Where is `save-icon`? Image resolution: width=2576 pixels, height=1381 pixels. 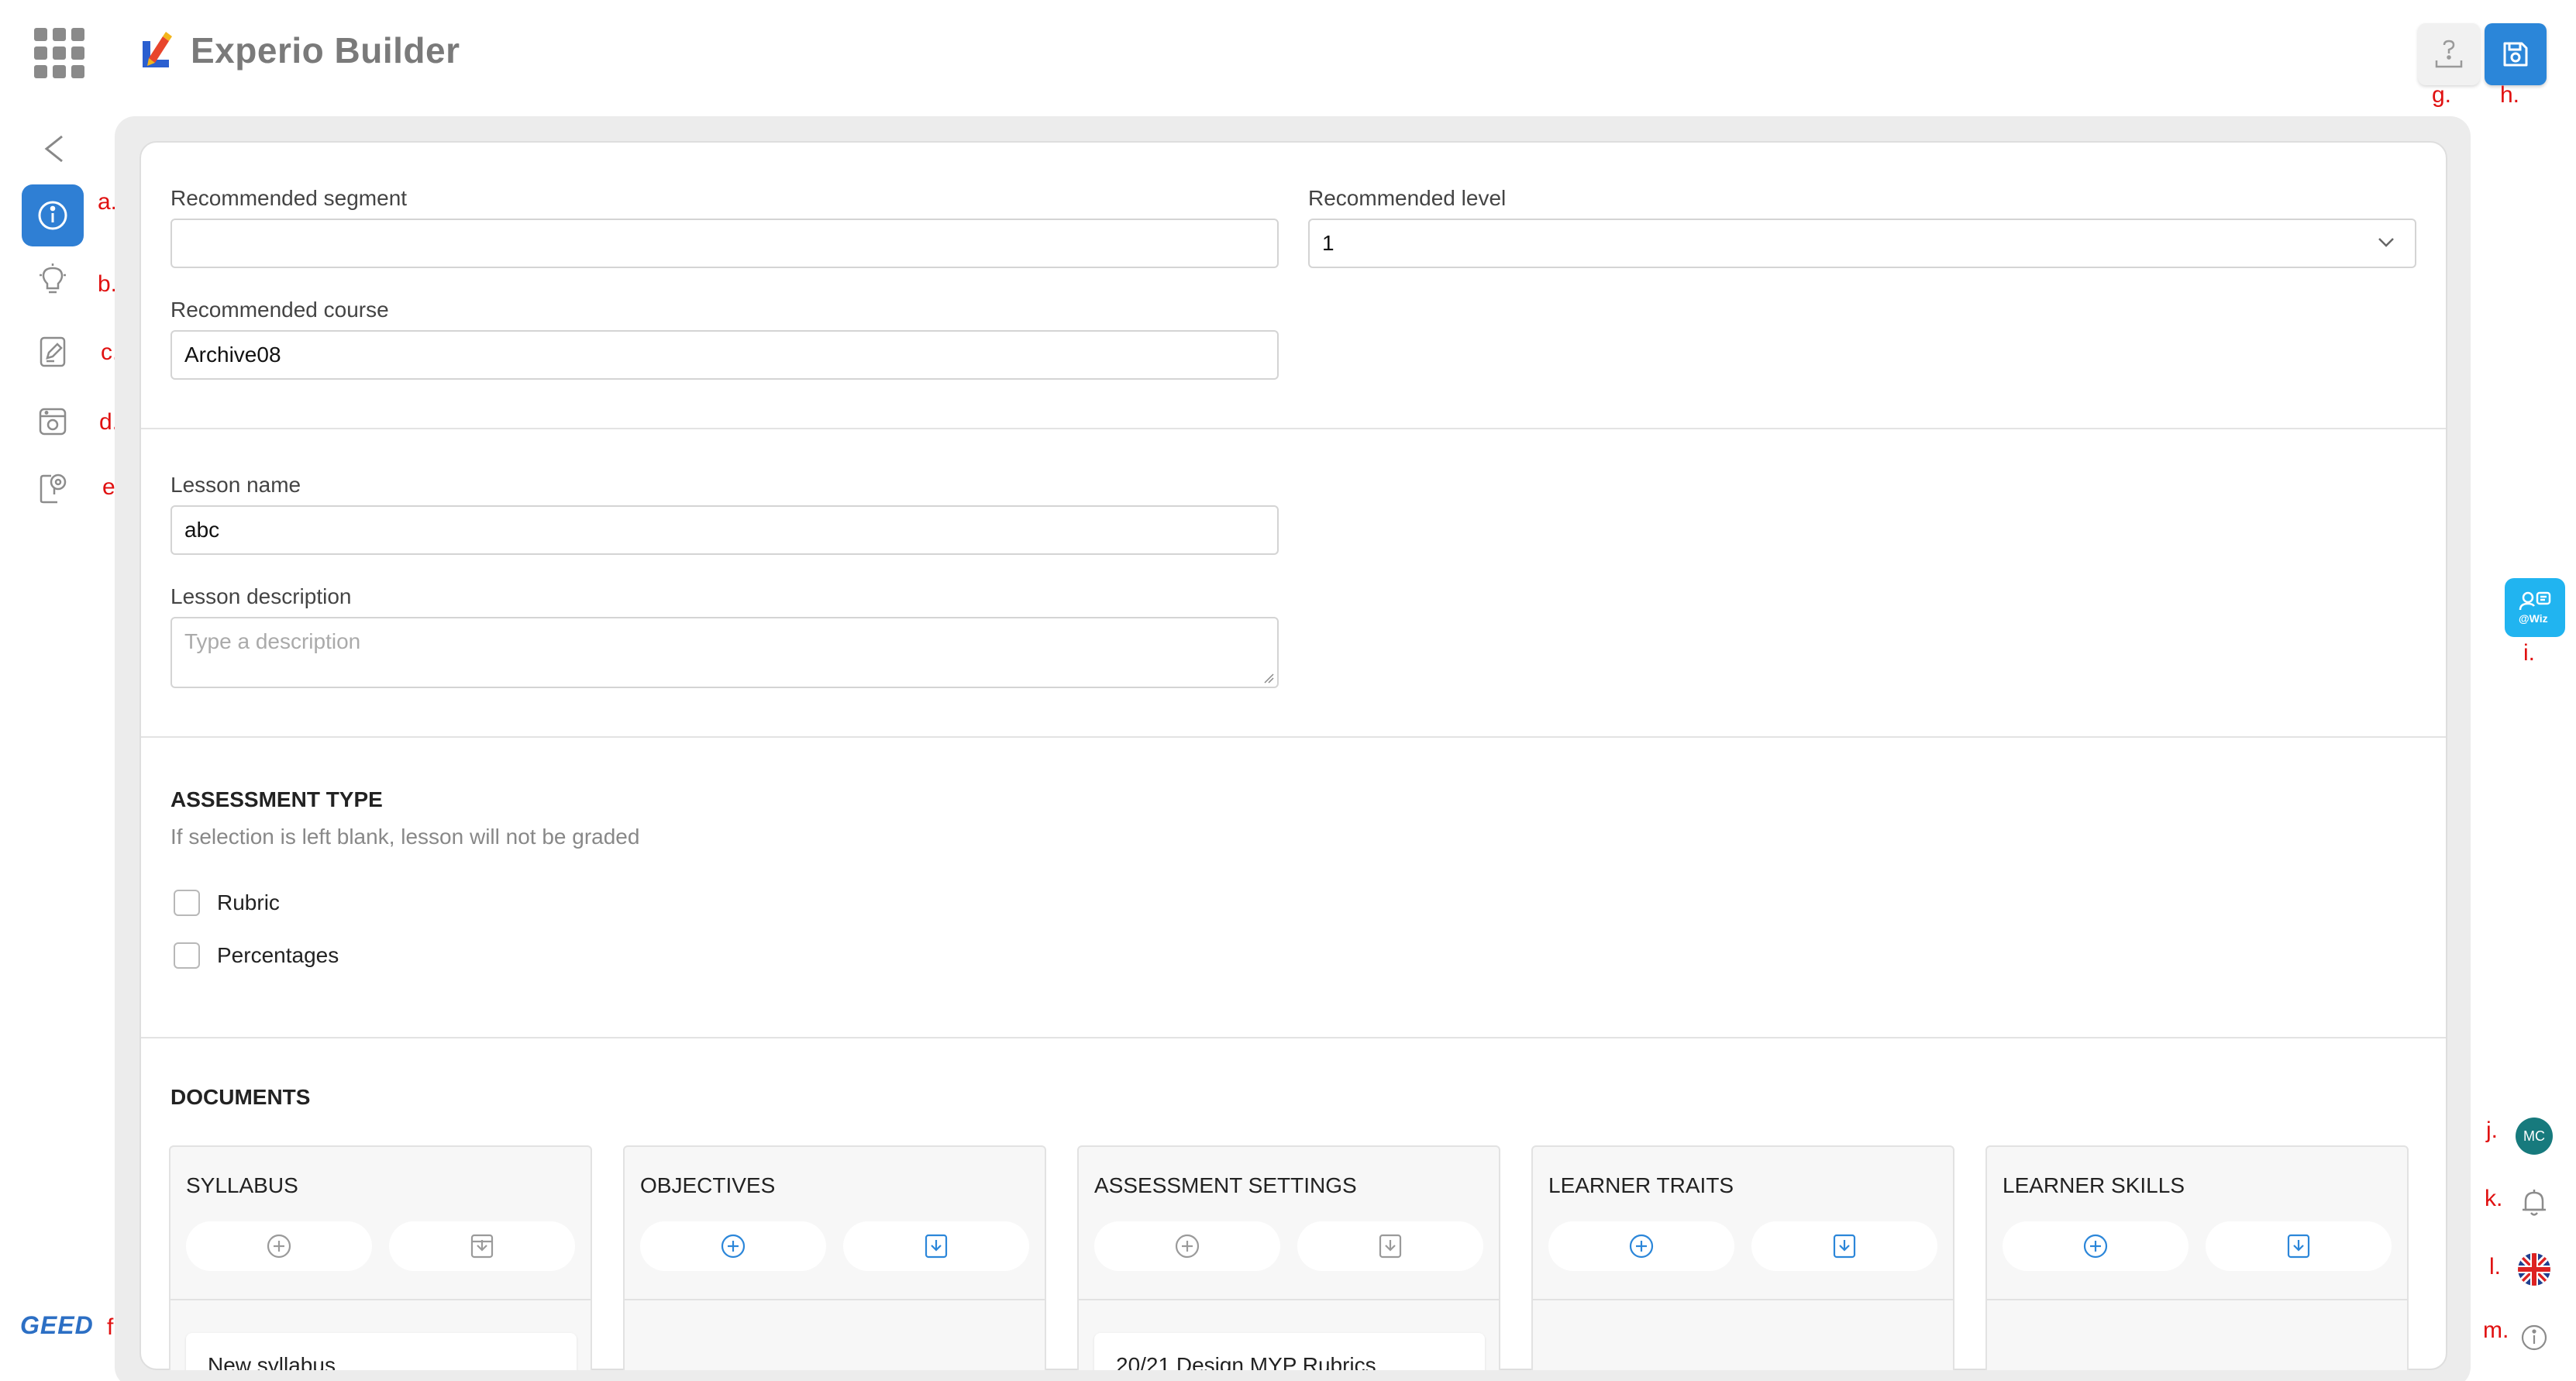
save-icon is located at coordinates (2515, 55).